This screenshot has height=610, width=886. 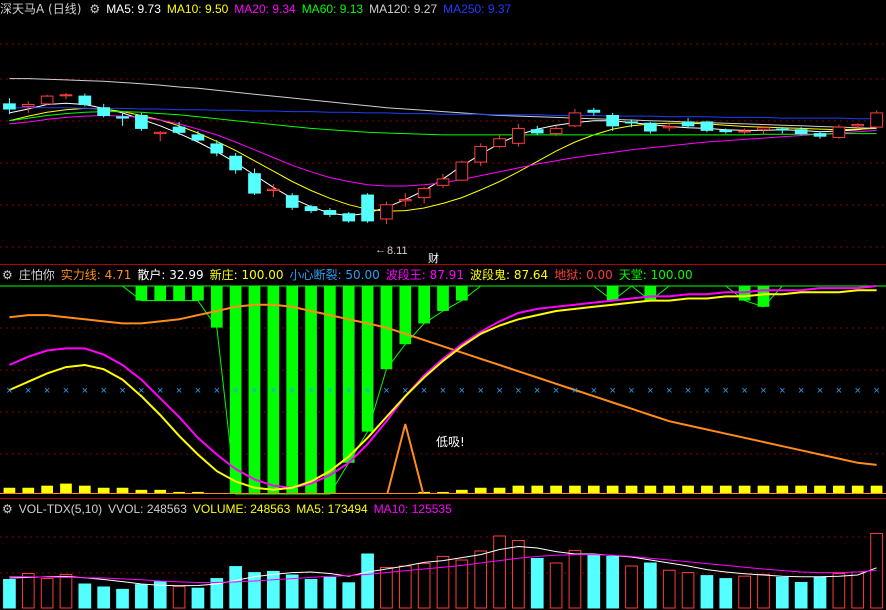 I want to click on stock-name: 深天马A (日线), so click(x=40, y=9).